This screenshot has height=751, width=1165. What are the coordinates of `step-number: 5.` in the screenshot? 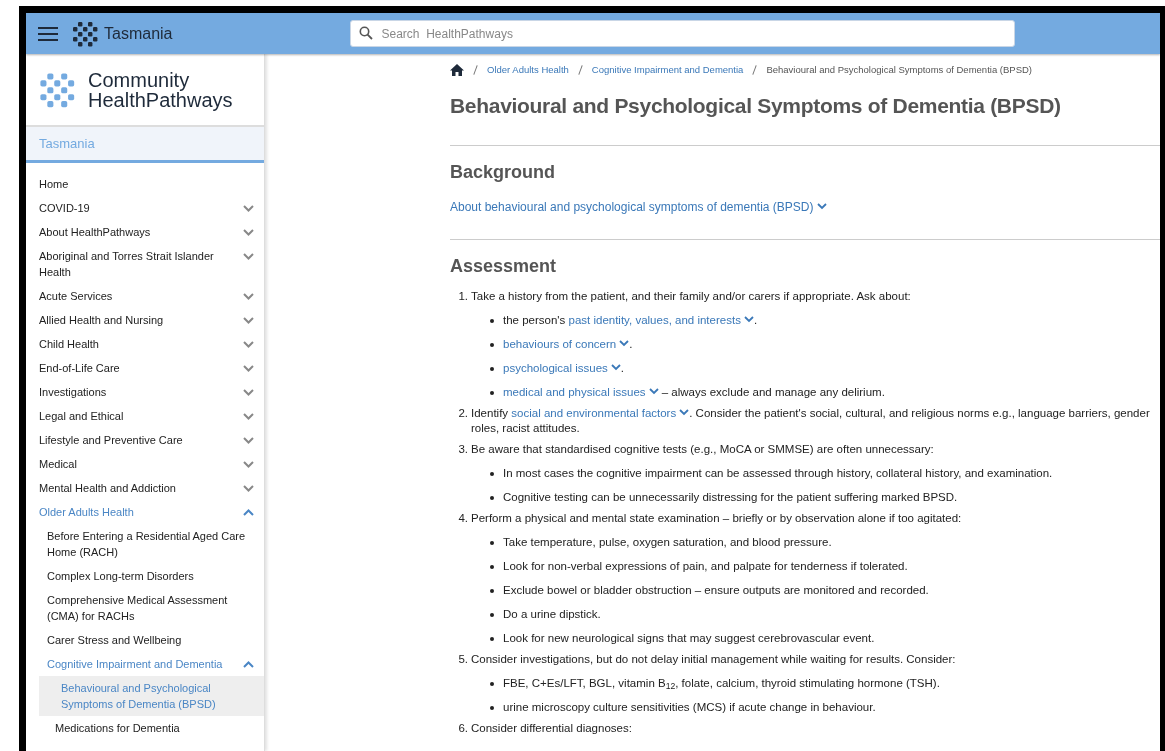 It's located at (463, 659).